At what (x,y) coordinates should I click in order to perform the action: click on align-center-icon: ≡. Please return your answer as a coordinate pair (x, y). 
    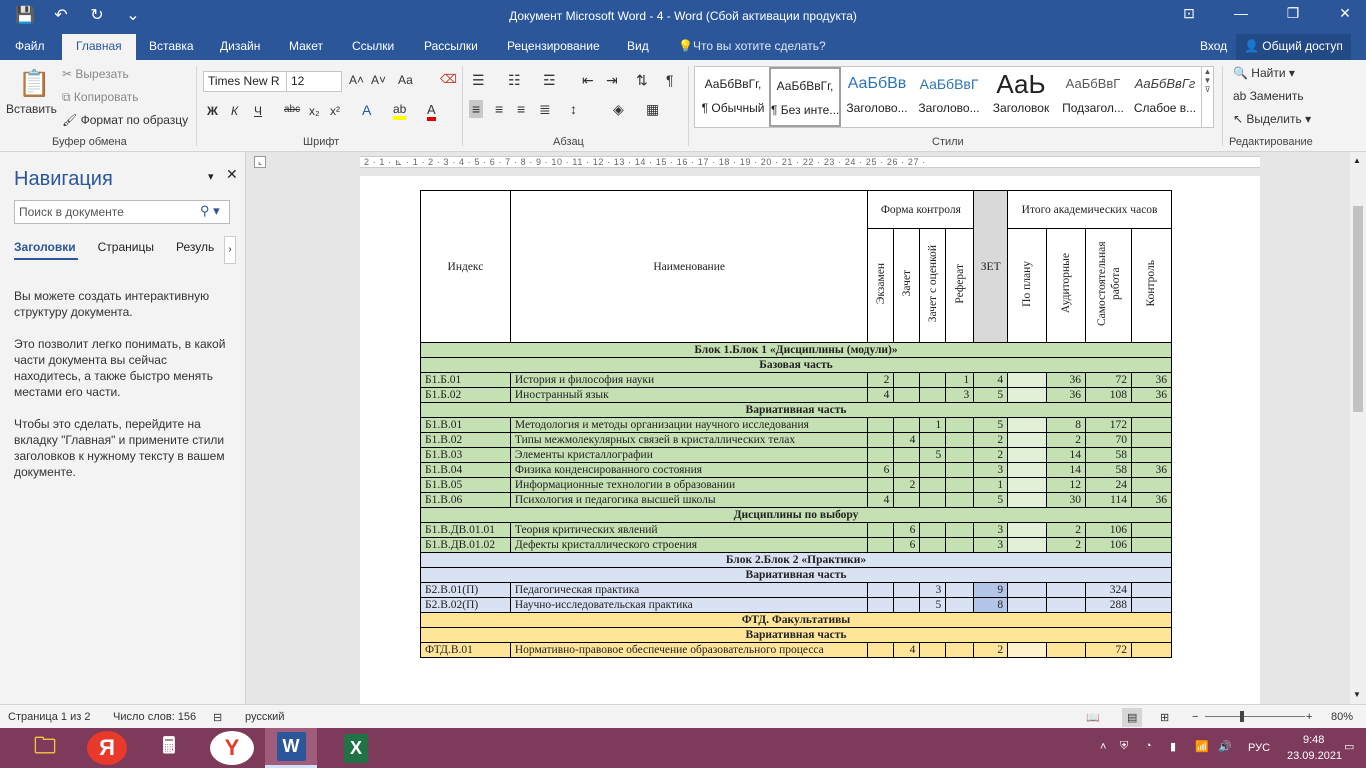
    Looking at the image, I should click on (499, 109).